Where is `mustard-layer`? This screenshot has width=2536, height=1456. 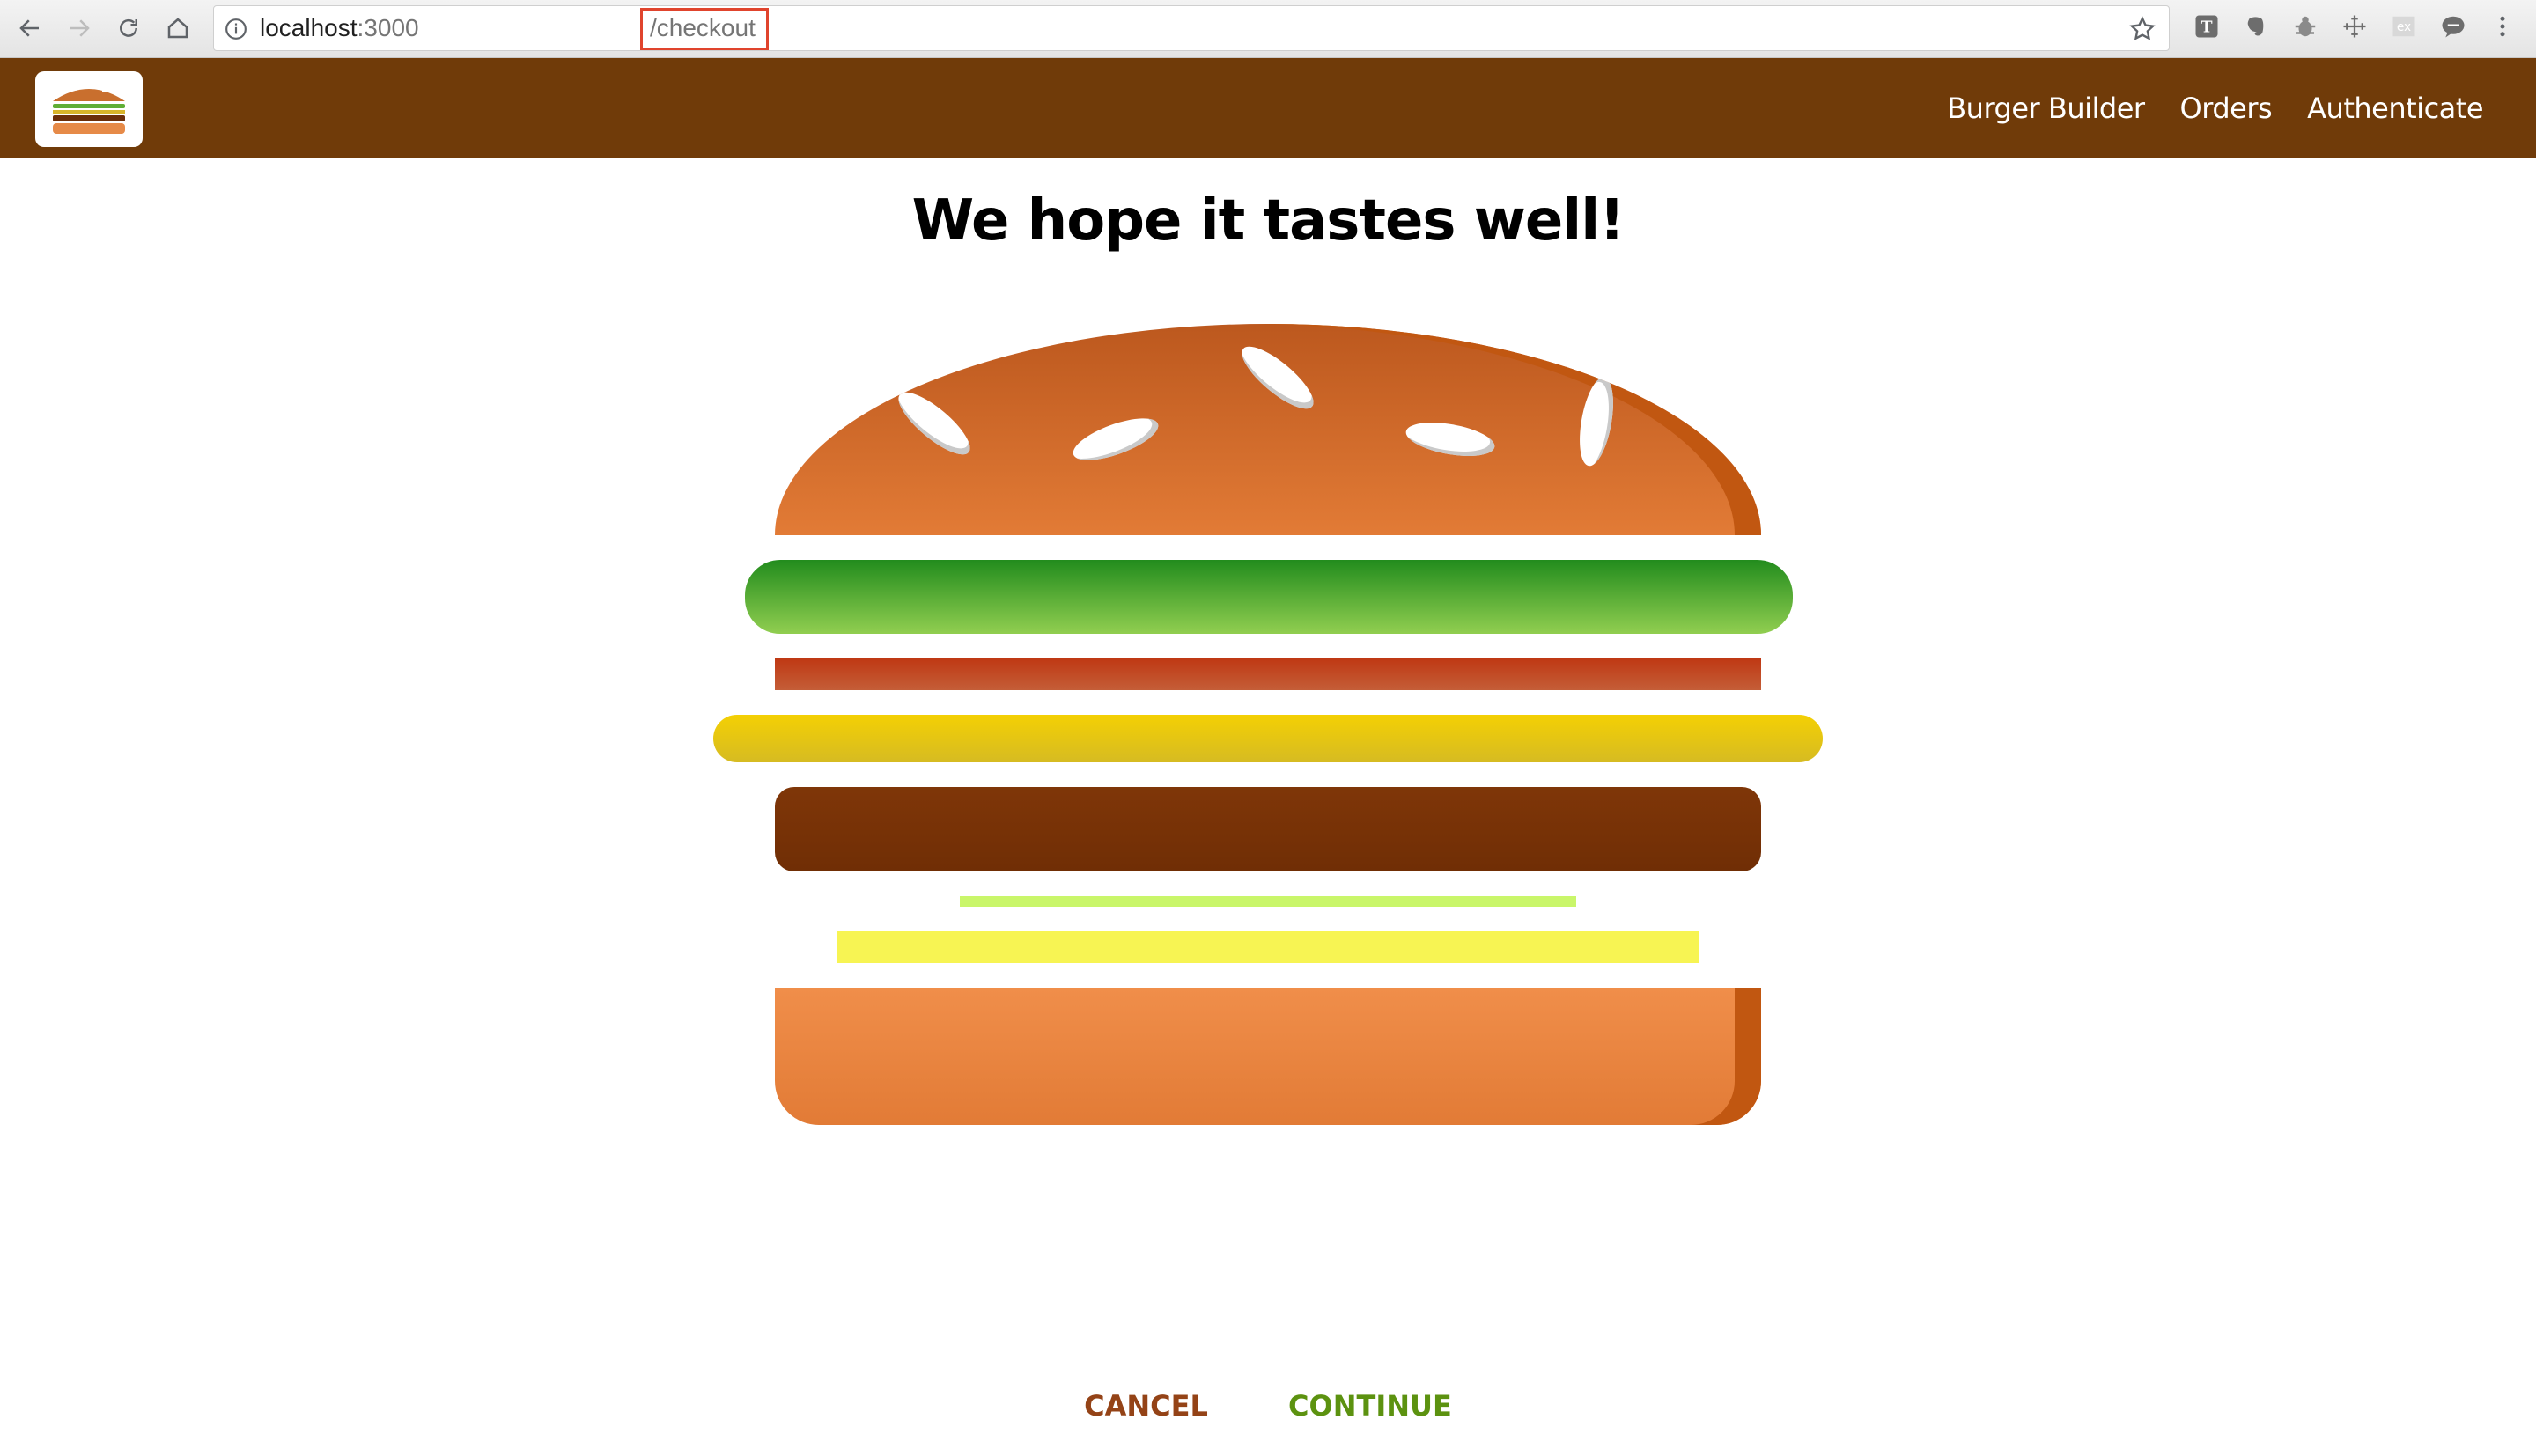 mustard-layer is located at coordinates (1268, 947).